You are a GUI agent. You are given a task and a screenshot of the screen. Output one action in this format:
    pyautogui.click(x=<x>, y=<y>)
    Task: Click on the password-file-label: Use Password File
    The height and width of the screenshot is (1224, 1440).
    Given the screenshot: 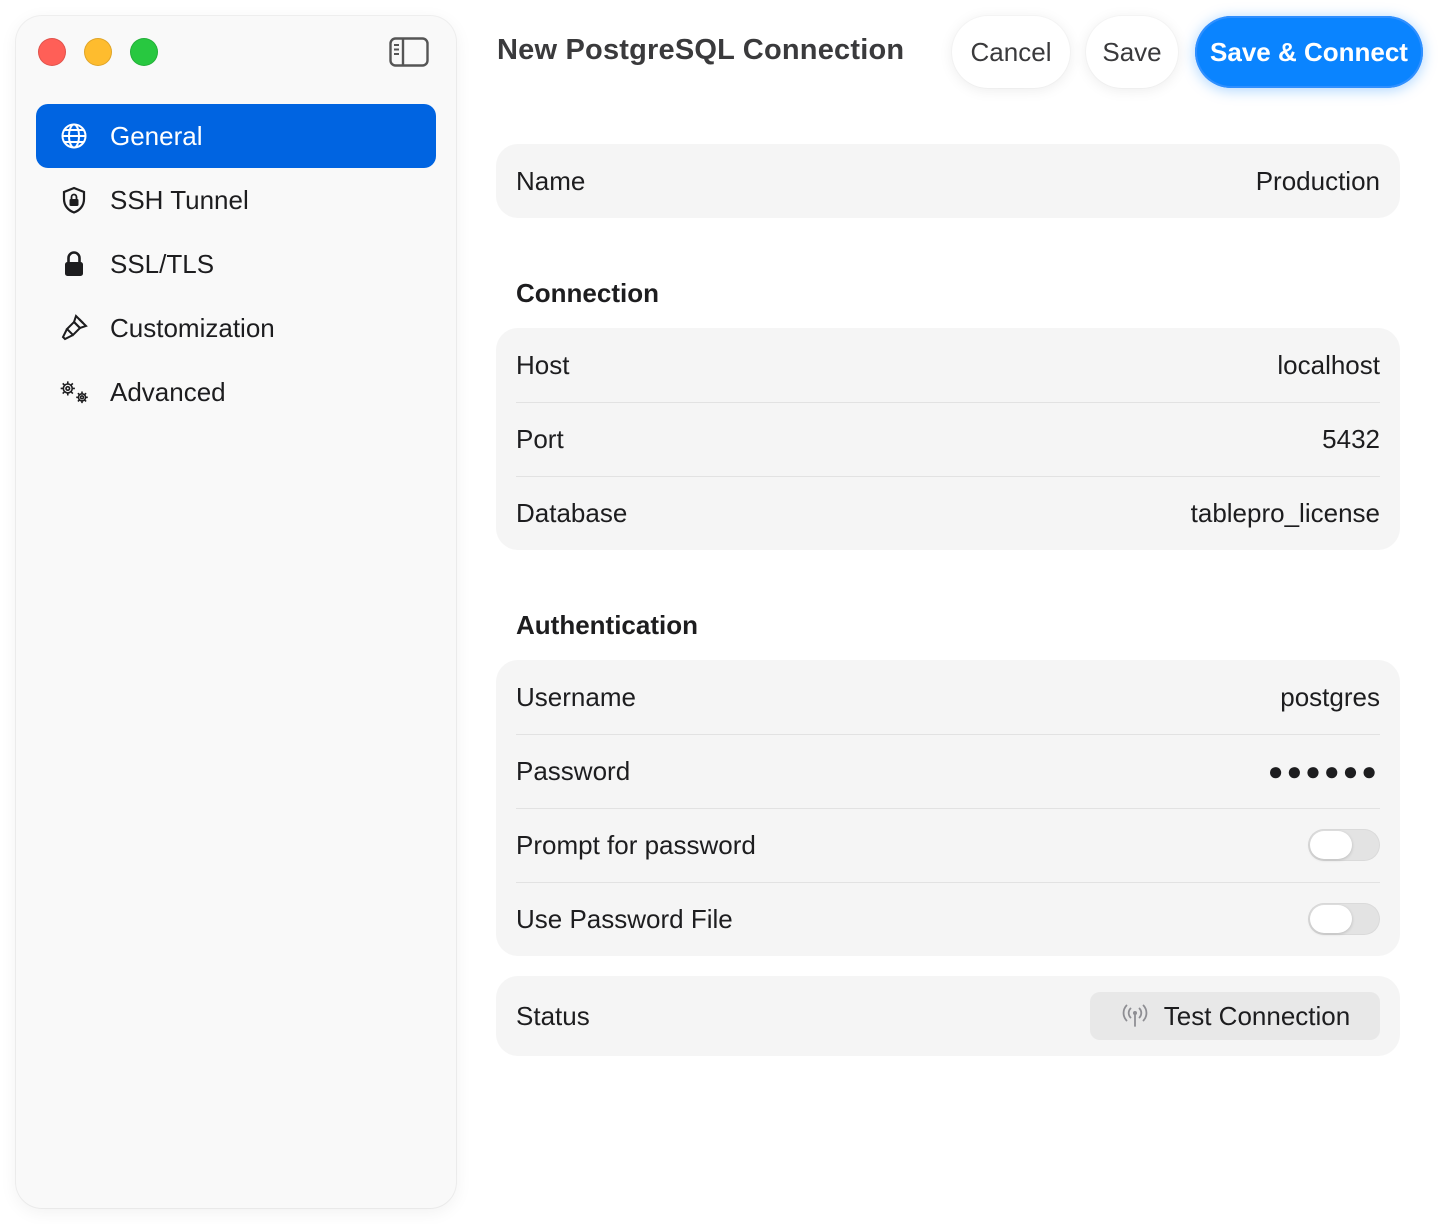 What is the action you would take?
    pyautogui.click(x=624, y=918)
    